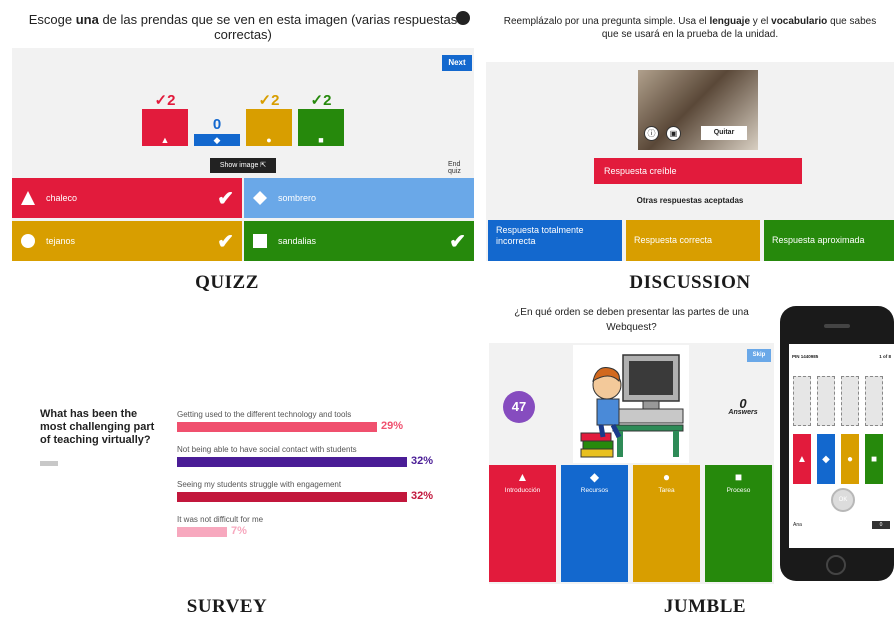  Describe the element at coordinates (321, 140) in the screenshot. I see `result-bar-shape-icon: ■` at that location.